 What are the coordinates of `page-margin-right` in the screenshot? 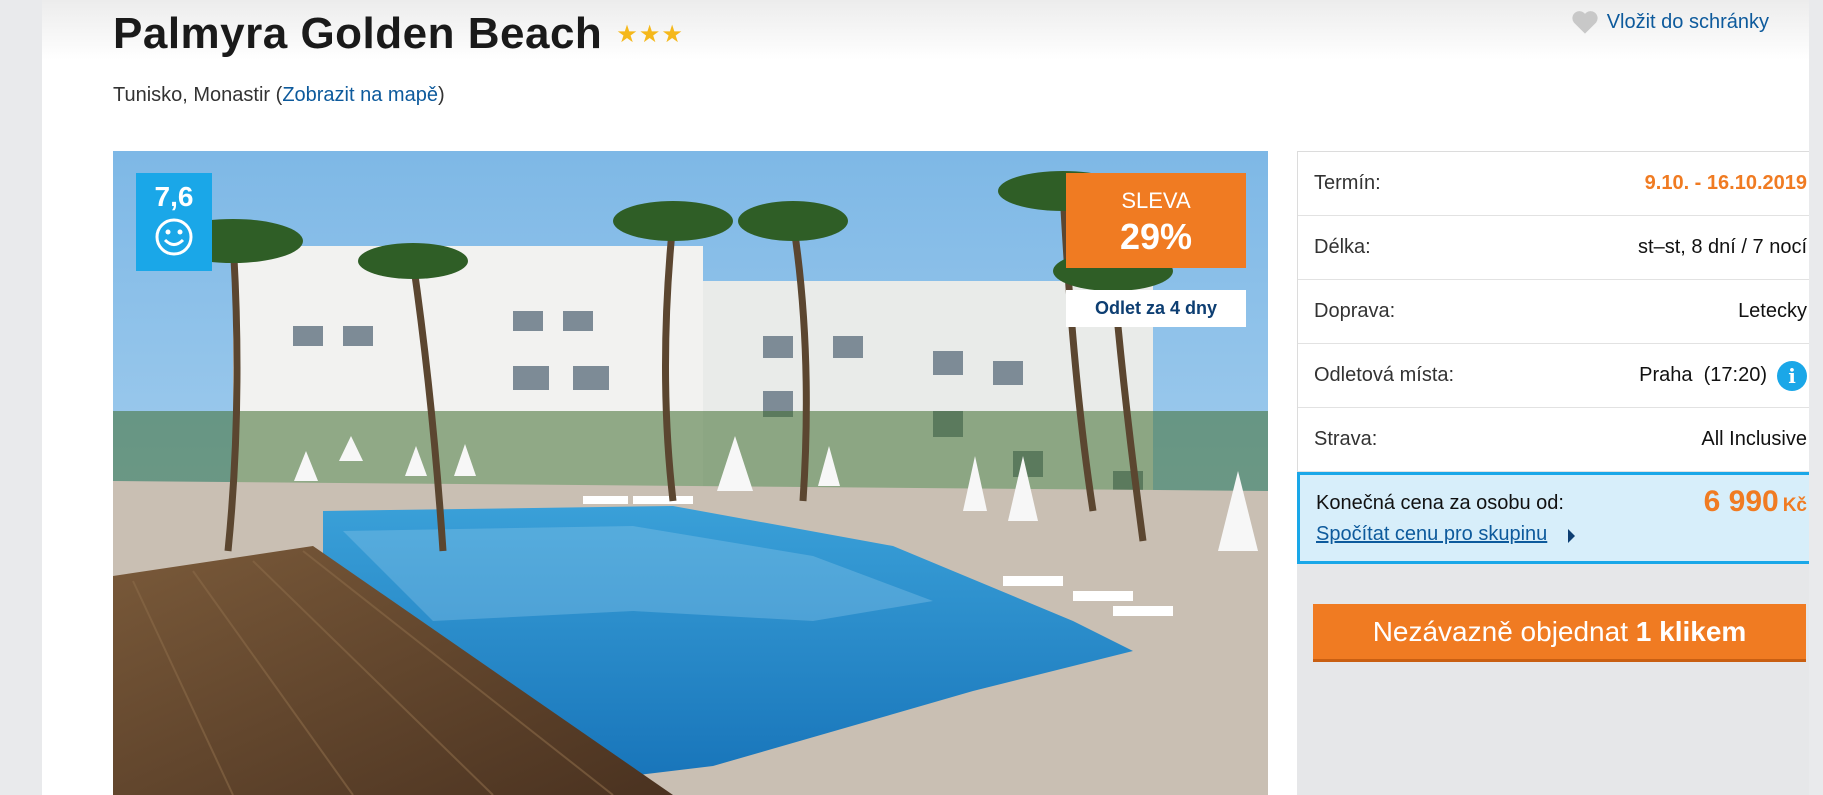 It's located at (1816, 397).